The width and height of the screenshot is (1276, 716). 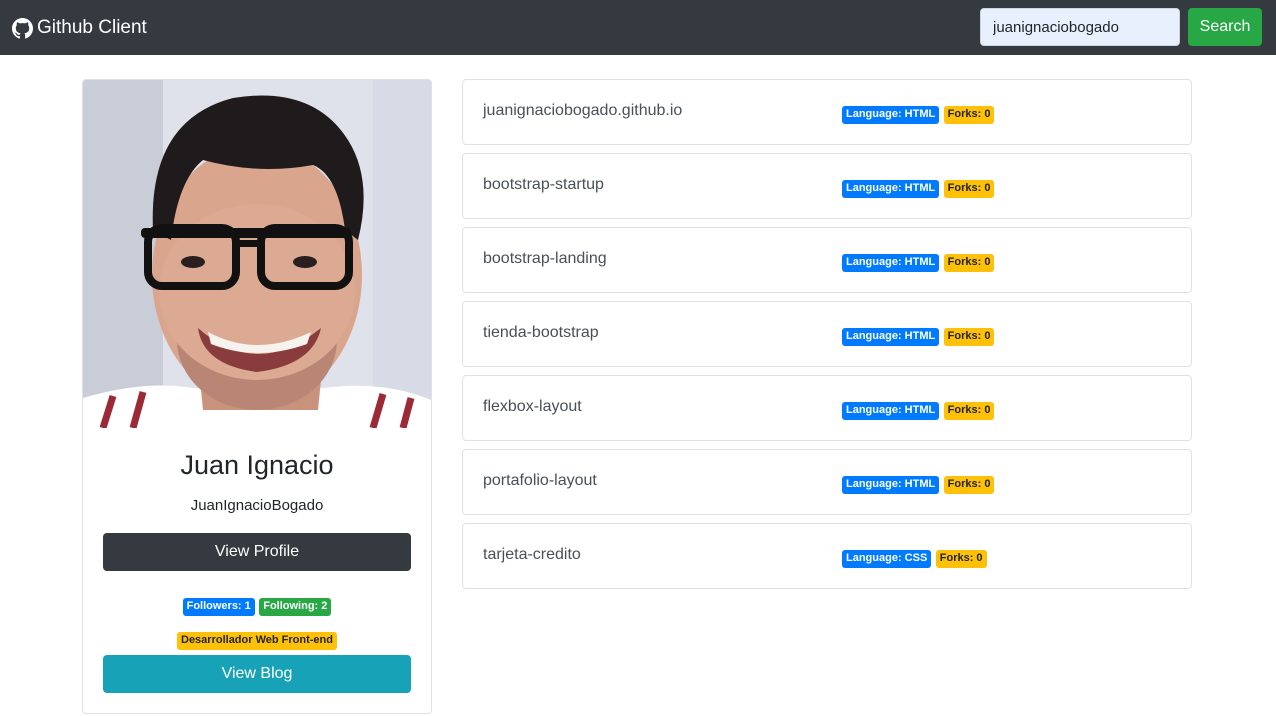 What do you see at coordinates (582, 111) in the screenshot?
I see `repo-name: juanignaciobogado.github.io` at bounding box center [582, 111].